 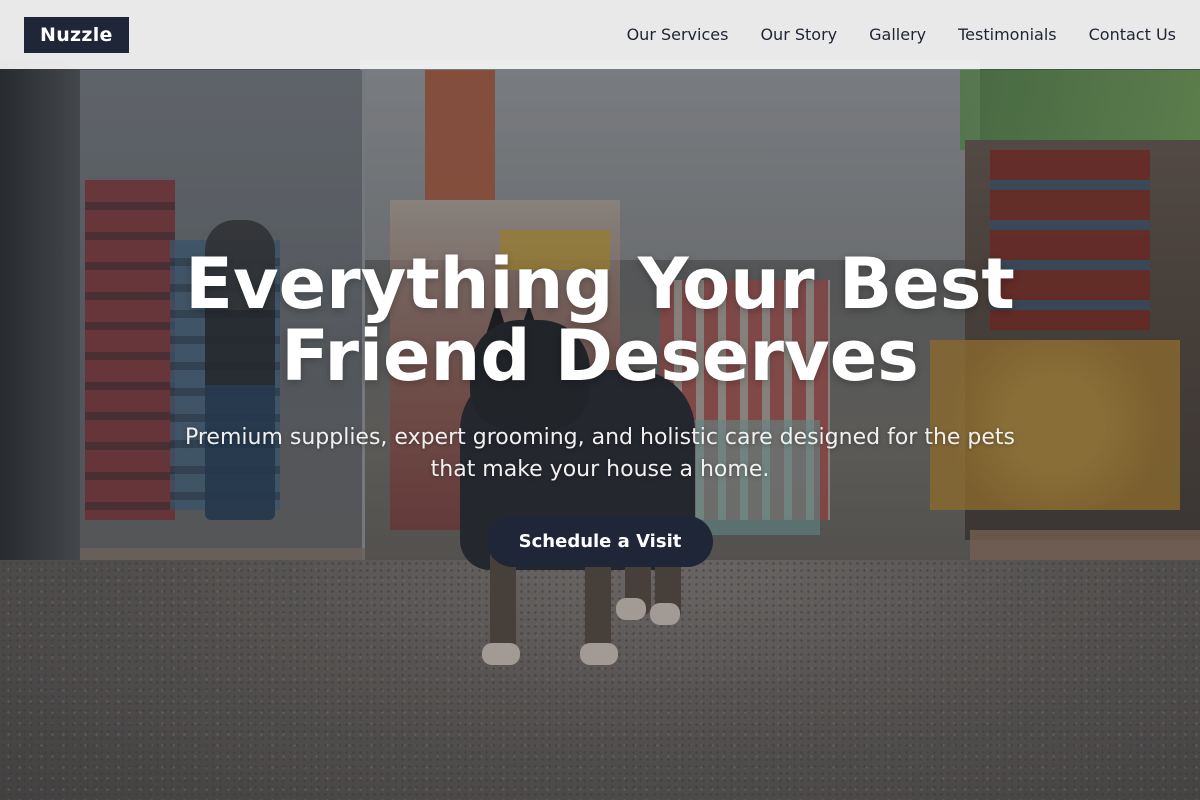 What do you see at coordinates (1007, 34) in the screenshot?
I see `nav-link-testimonials: Testimonials` at bounding box center [1007, 34].